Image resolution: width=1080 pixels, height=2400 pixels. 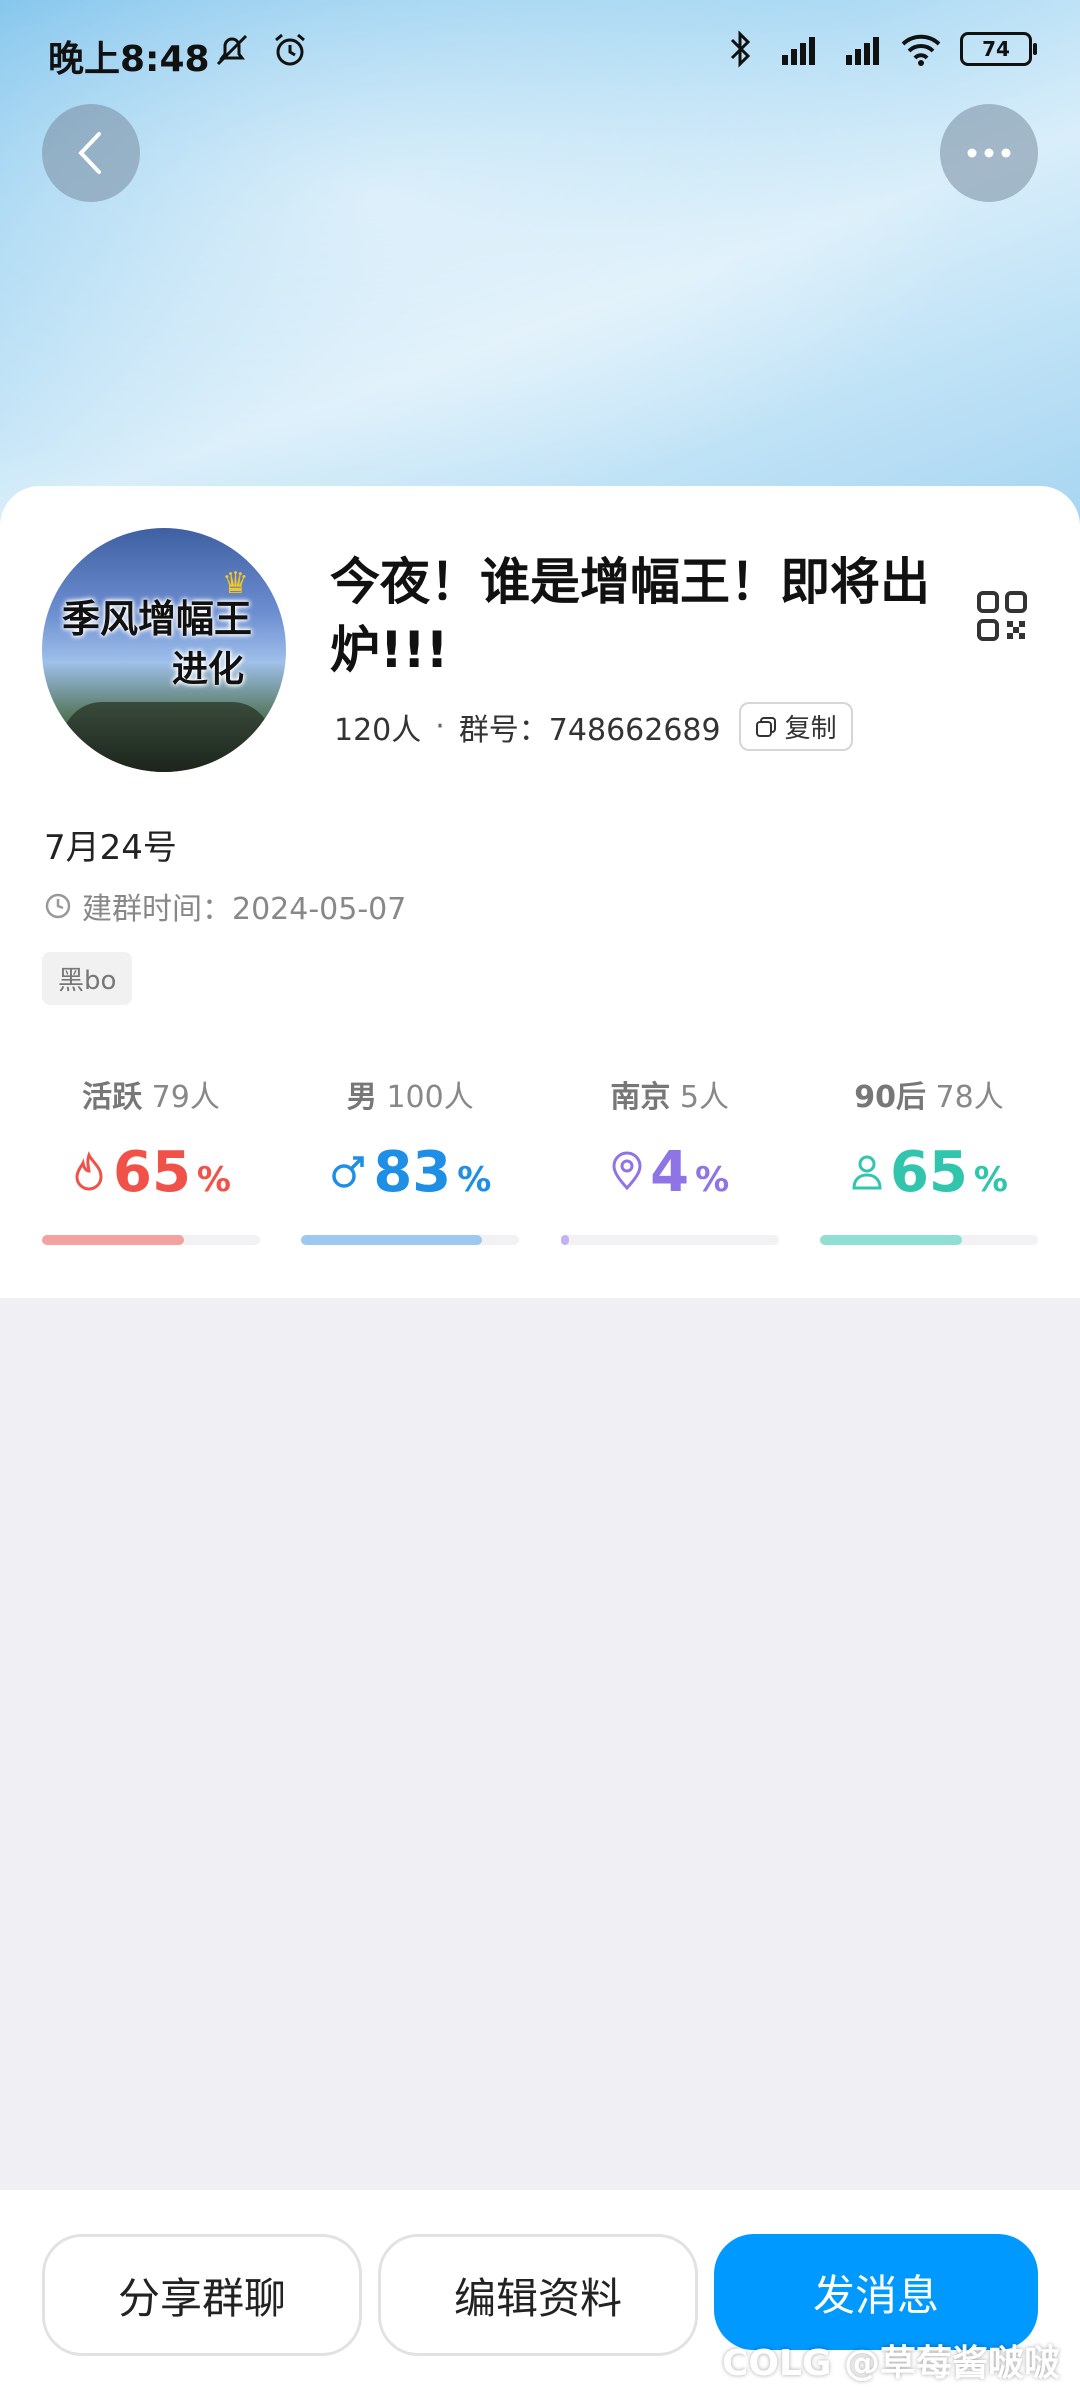 What do you see at coordinates (87, 978) in the screenshot?
I see `group-tag: 黑bo` at bounding box center [87, 978].